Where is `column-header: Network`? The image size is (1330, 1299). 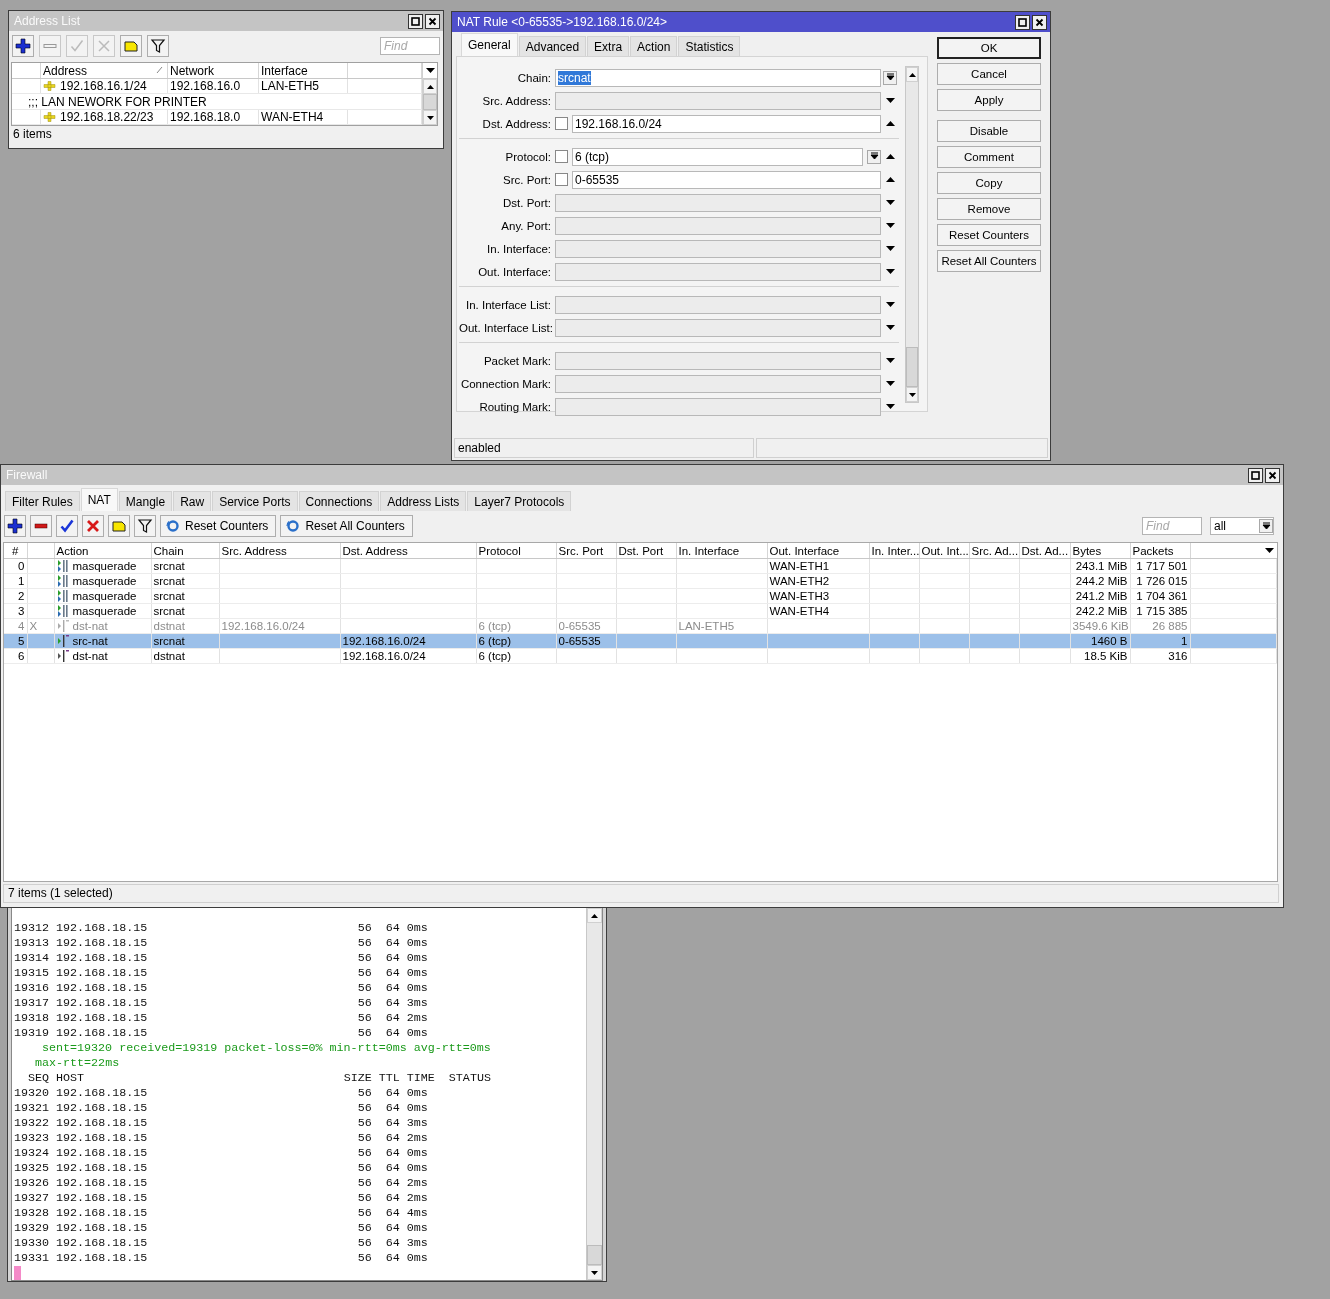 column-header: Network is located at coordinates (213, 71).